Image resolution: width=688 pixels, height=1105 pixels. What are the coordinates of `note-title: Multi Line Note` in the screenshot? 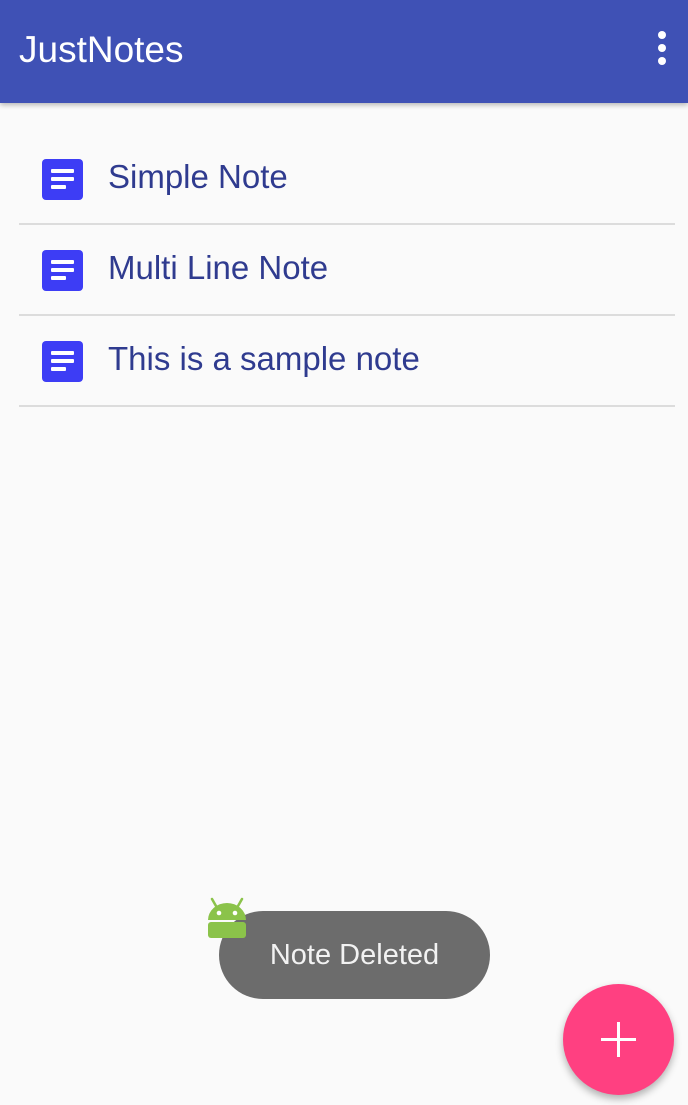 It's located at (218, 267).